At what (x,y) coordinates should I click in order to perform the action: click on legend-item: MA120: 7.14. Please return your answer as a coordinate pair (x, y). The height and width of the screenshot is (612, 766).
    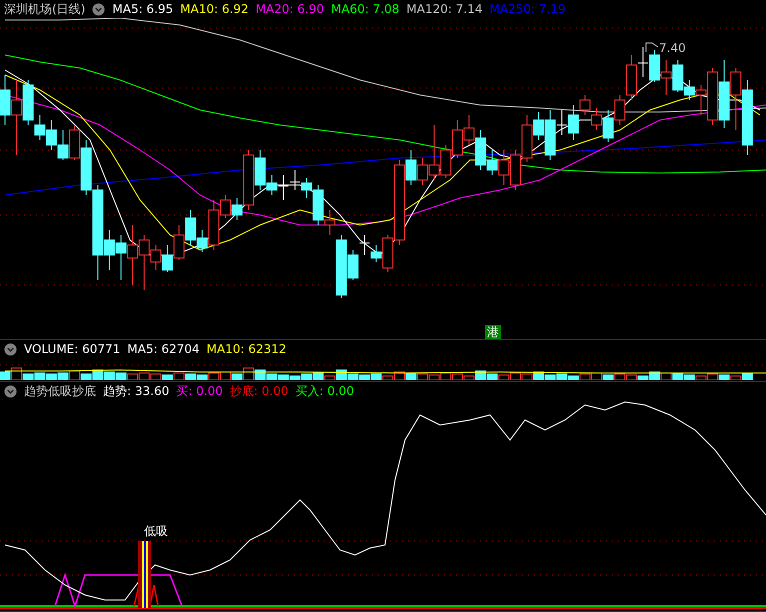
    Looking at the image, I should click on (444, 9).